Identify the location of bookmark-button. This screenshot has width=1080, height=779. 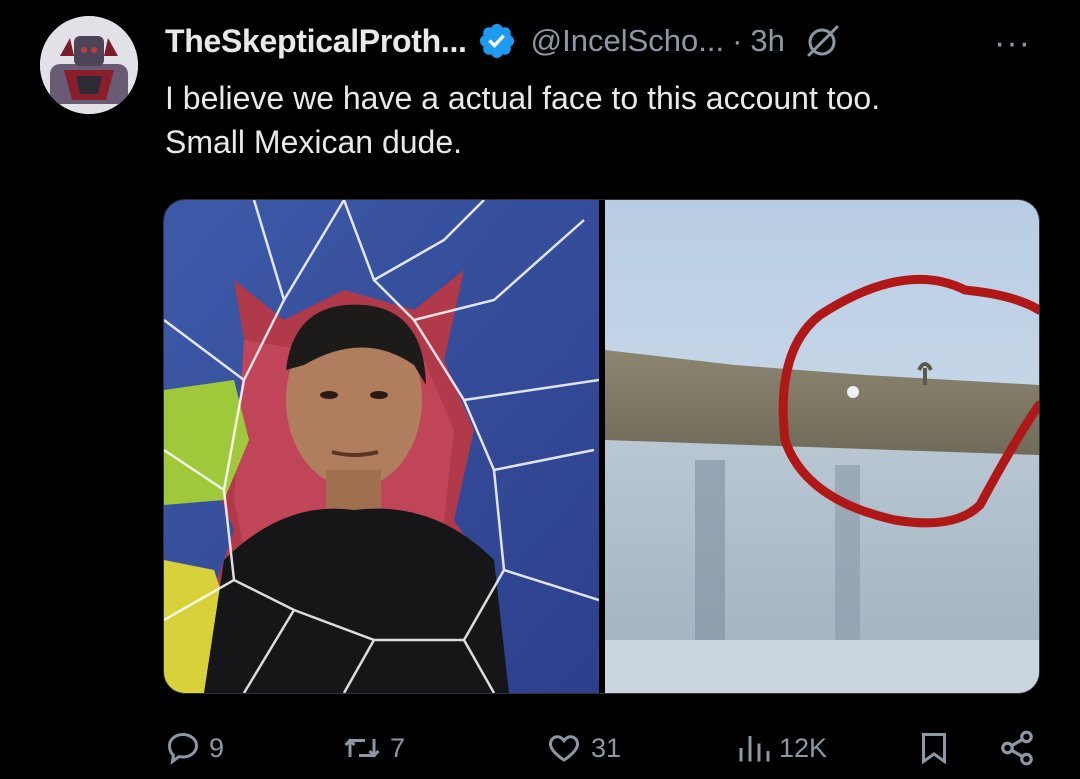
(934, 748).